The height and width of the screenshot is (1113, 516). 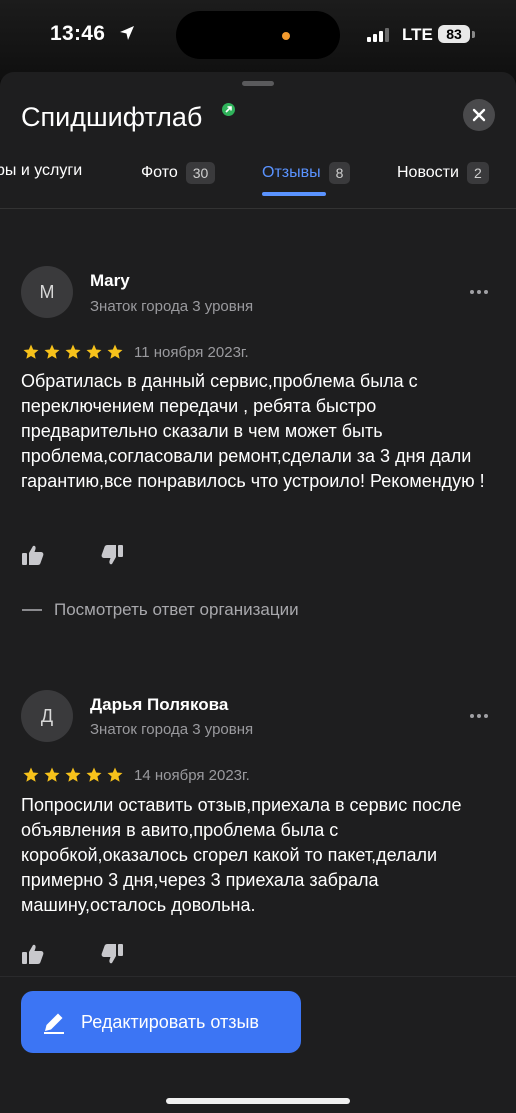 What do you see at coordinates (258, 83) in the screenshot?
I see `sheet-grabber` at bounding box center [258, 83].